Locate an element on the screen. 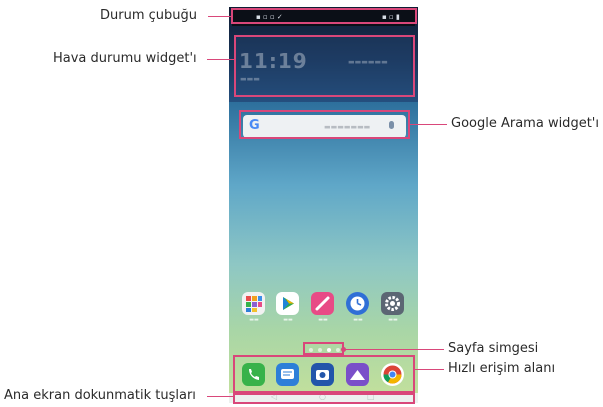  pen-glyph is located at coordinates (322, 303).